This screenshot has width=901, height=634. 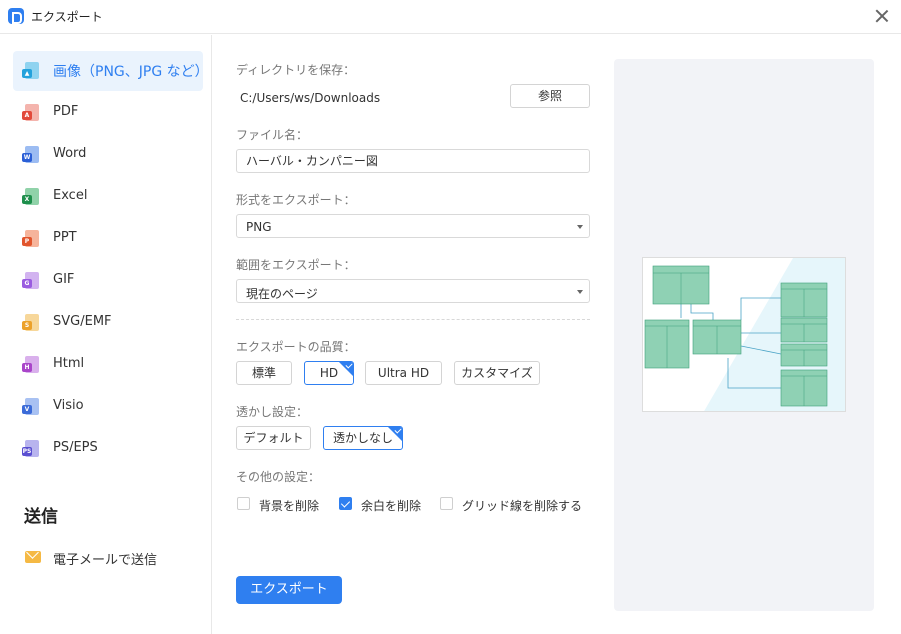 What do you see at coordinates (82, 321) in the screenshot?
I see `sidebar-item-label: SVG/EMF` at bounding box center [82, 321].